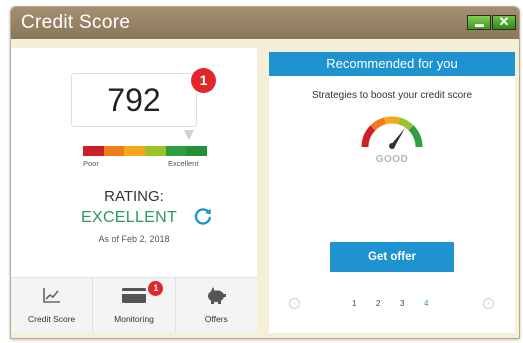 This screenshot has width=523, height=343. I want to click on rating-label: RATING:, so click(134, 196).